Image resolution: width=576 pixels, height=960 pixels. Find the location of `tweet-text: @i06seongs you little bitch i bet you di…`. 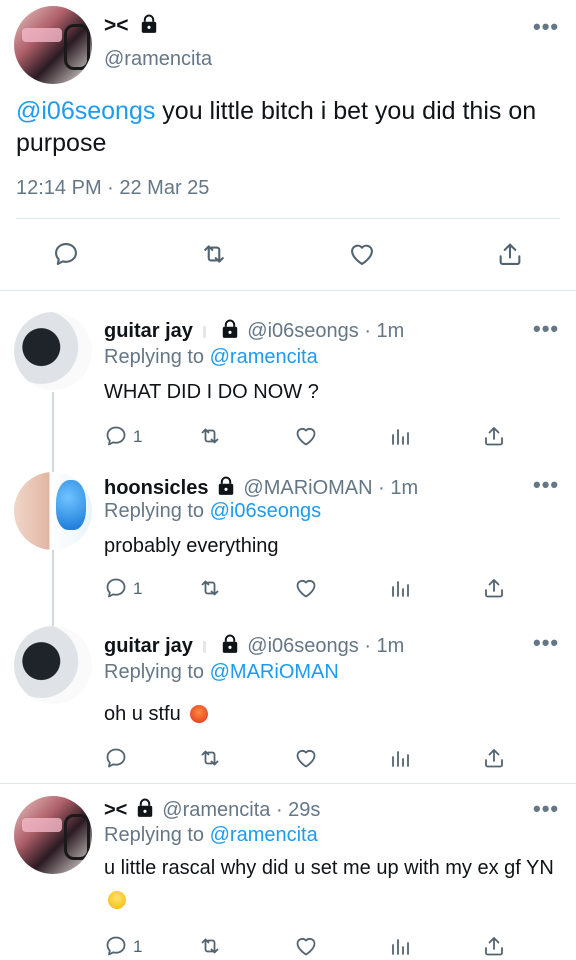

tweet-text: @i06seongs you little bitch i bet you di… is located at coordinates (294, 127).